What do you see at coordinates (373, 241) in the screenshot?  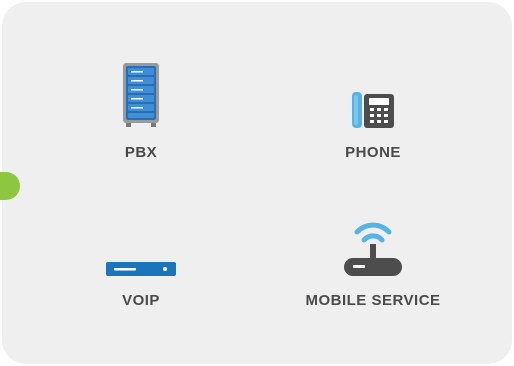 I see `wifi-router-icon` at bounding box center [373, 241].